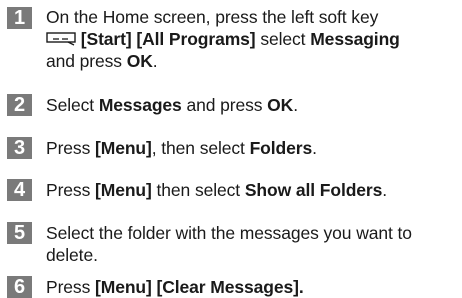  What do you see at coordinates (19, 18) in the screenshot?
I see `step-number-badge: 1` at bounding box center [19, 18].